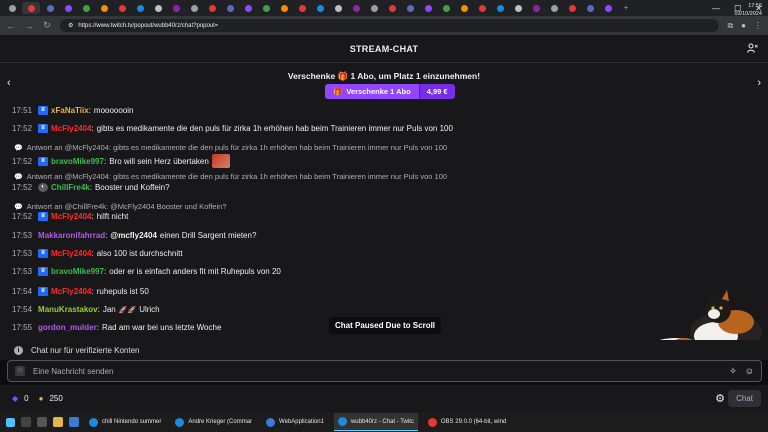 The height and width of the screenshot is (432, 768). Describe the element at coordinates (70, 25) in the screenshot. I see `site-info-icon: ⚙` at that location.